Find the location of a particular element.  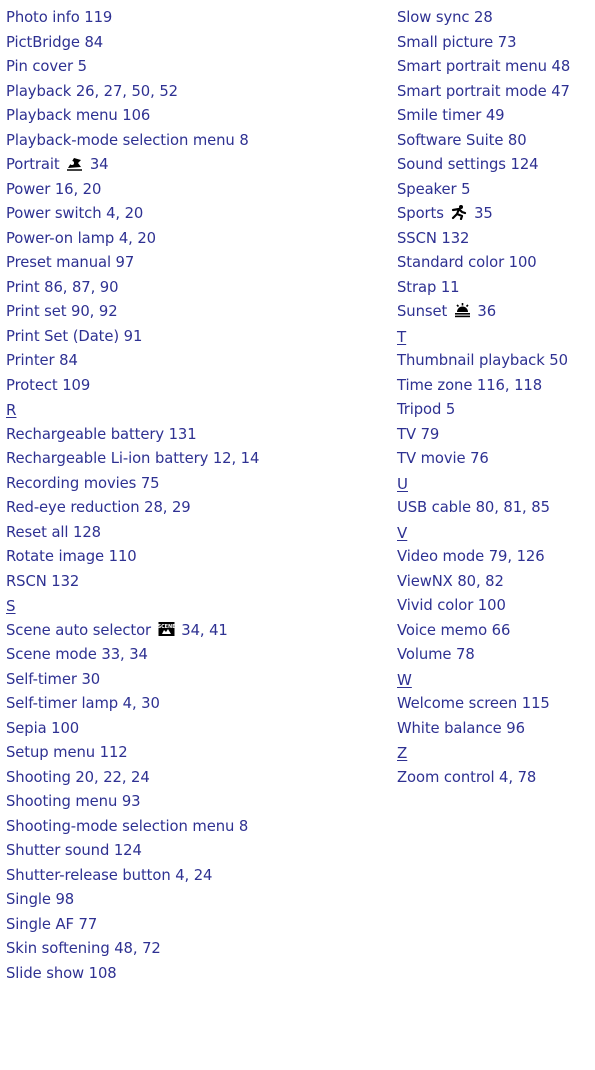

index-entry: Slide show 108 is located at coordinates (61, 973).